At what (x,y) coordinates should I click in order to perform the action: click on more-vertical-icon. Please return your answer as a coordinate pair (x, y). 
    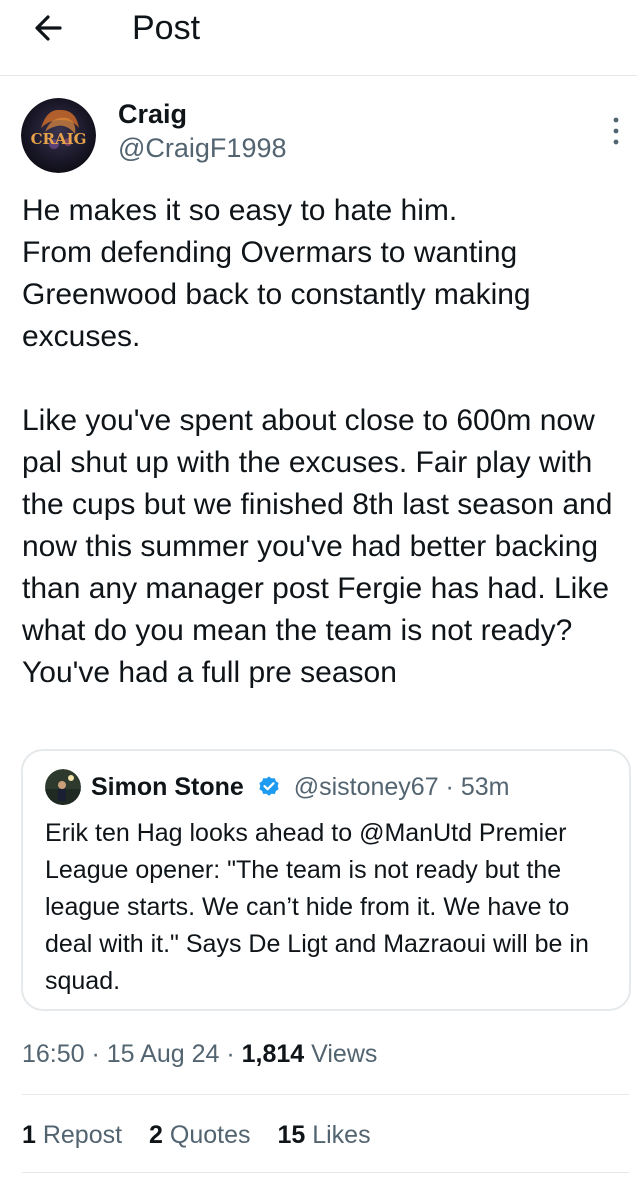
    Looking at the image, I should click on (616, 131).